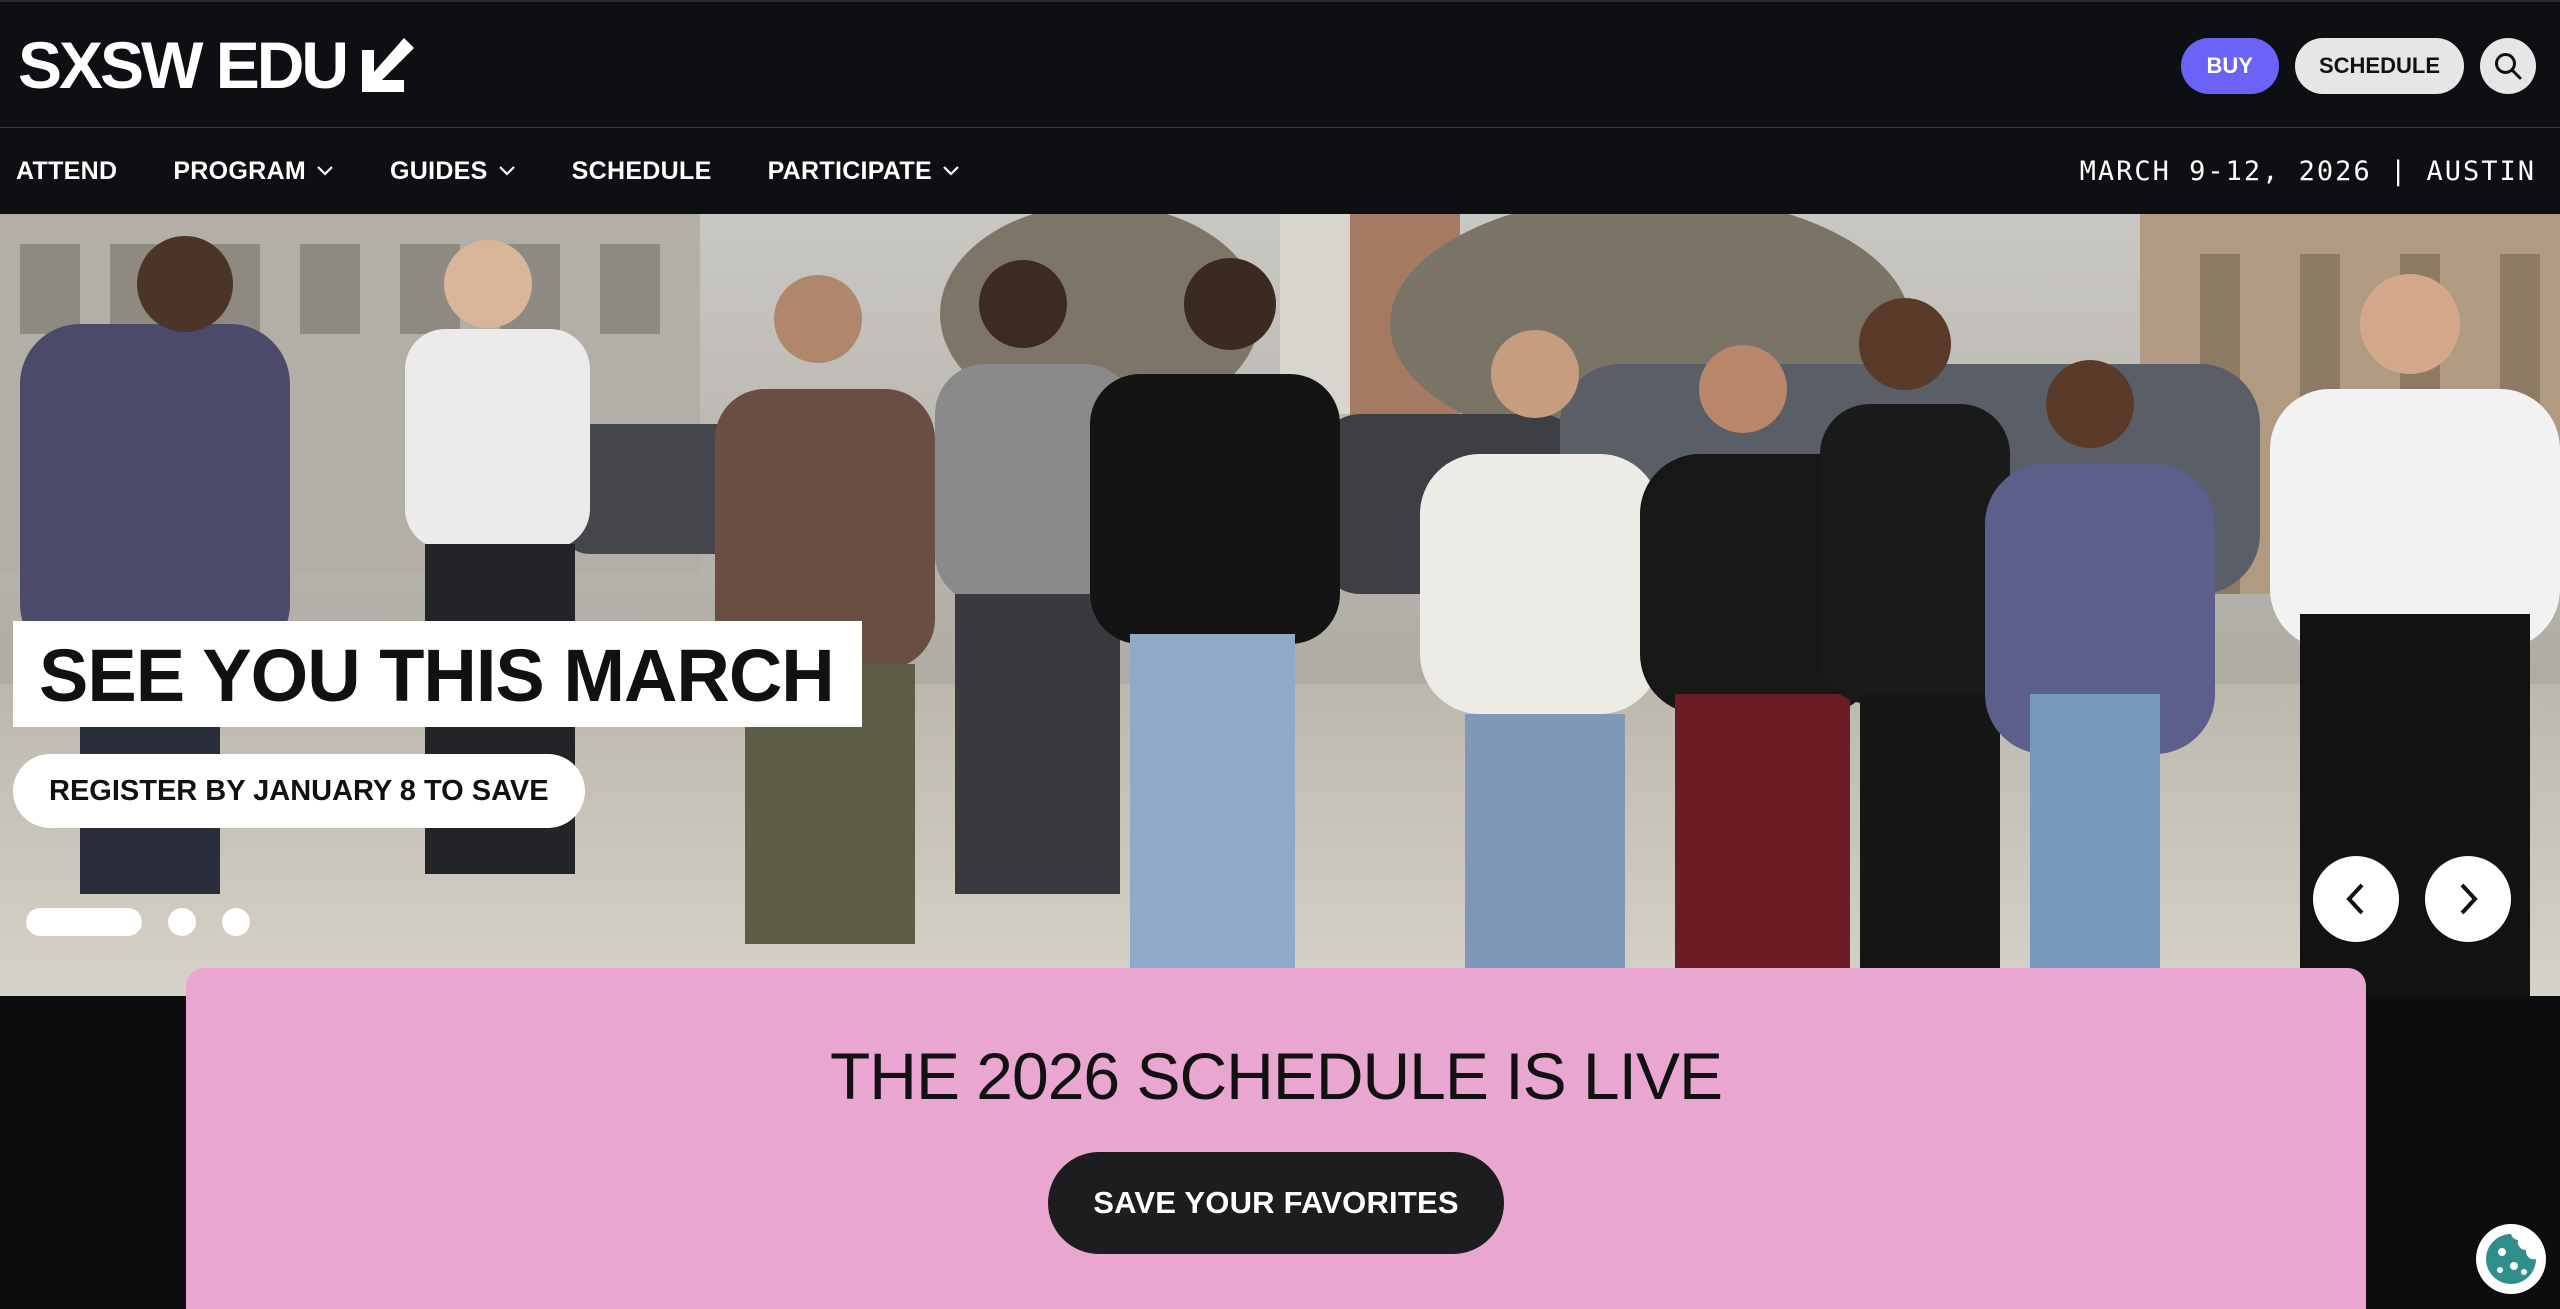 This screenshot has height=1309, width=2560. I want to click on nav-item-participate: PARTICIPATE, so click(864, 171).